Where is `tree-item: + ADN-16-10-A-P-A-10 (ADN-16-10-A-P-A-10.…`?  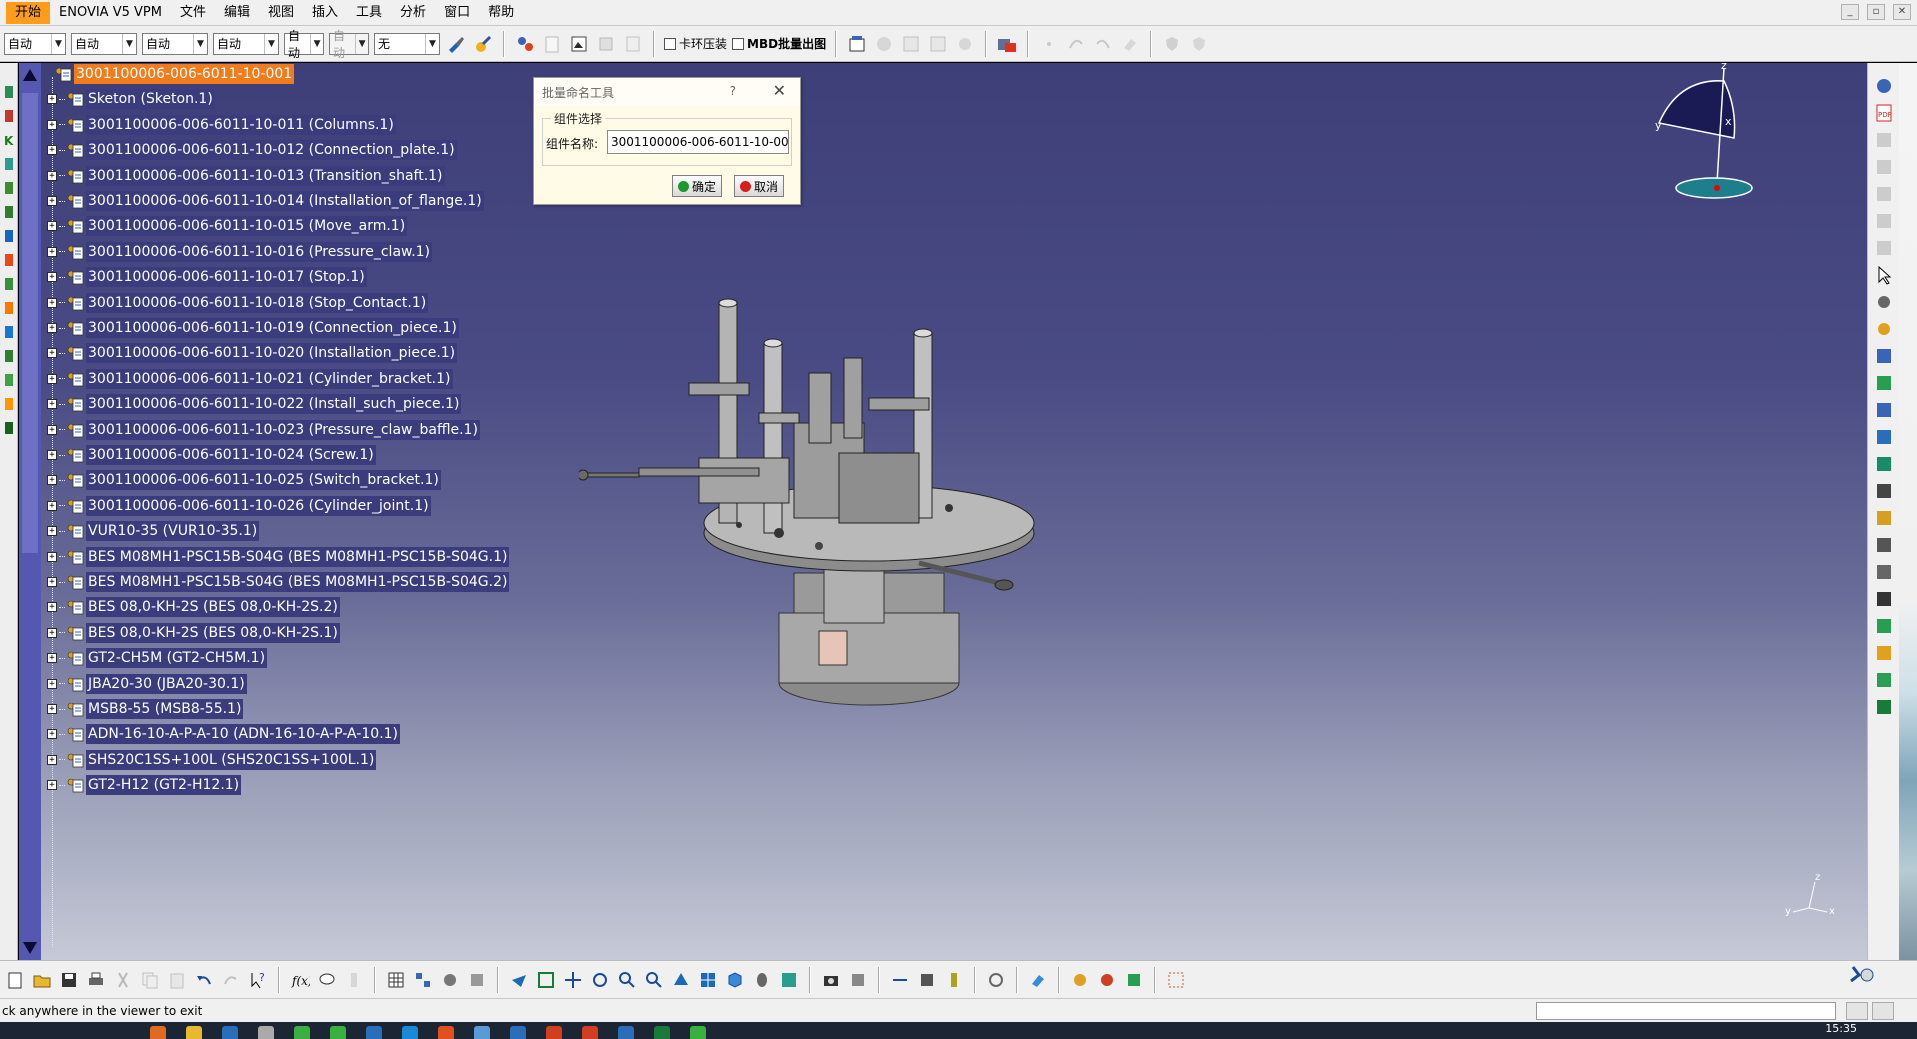 tree-item: + ADN-16-10-A-P-A-10 (ADN-16-10-A-P-A-10.… is located at coordinates (224, 734).